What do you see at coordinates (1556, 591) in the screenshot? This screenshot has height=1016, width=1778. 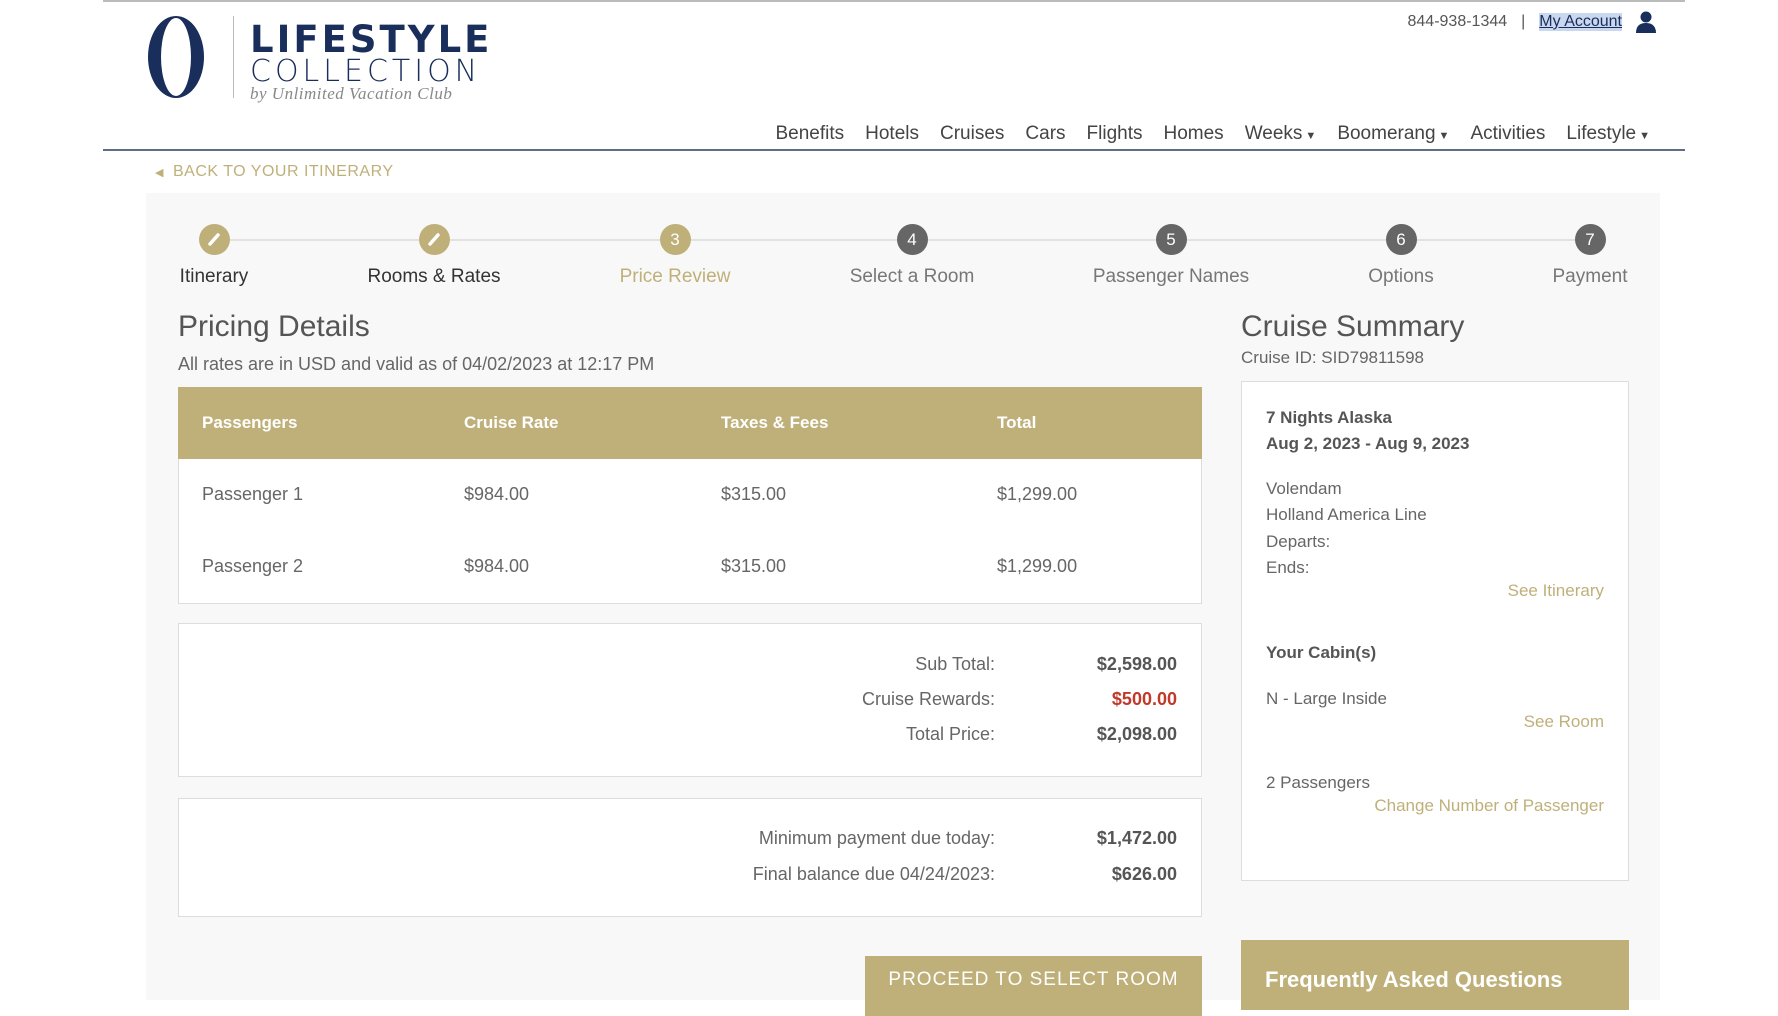 I see `see-itinerary-link: See Itinerary` at bounding box center [1556, 591].